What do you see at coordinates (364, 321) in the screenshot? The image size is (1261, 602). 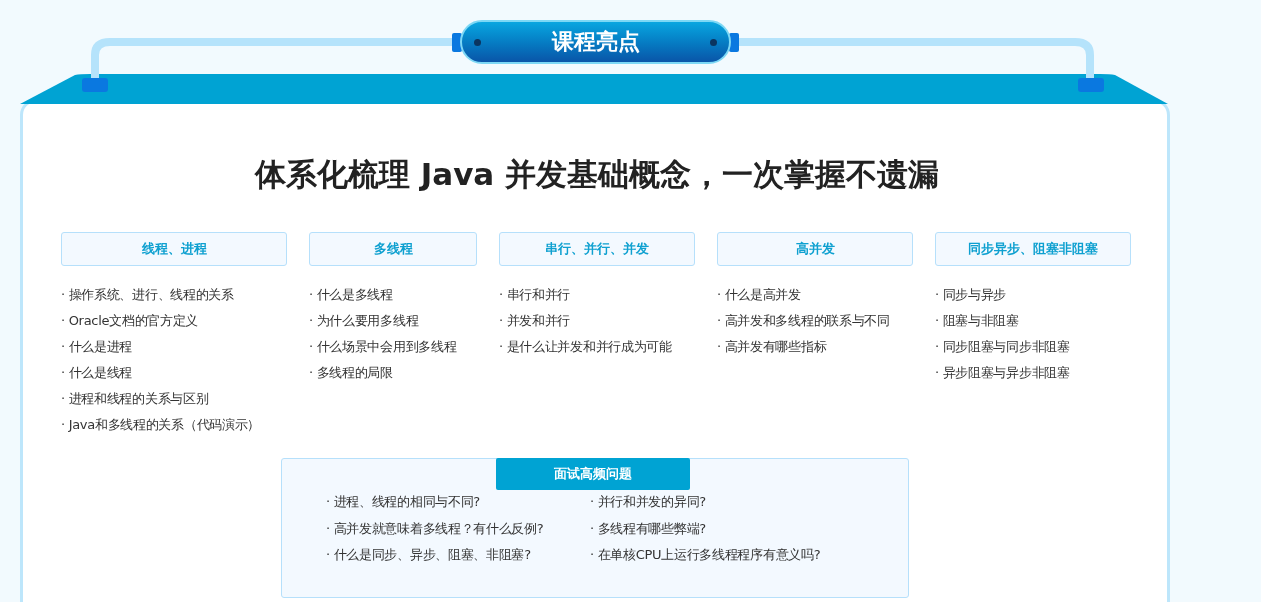 I see `topic-item: · 为什么要用多线程` at bounding box center [364, 321].